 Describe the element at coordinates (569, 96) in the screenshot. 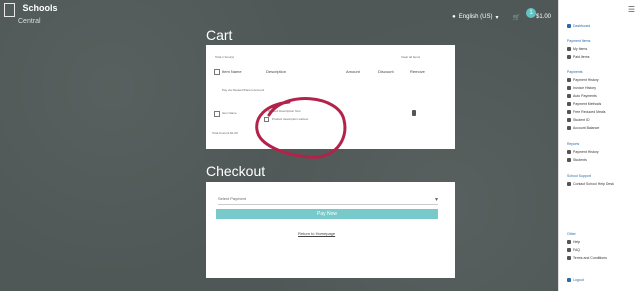

I see `refresh-icon` at that location.